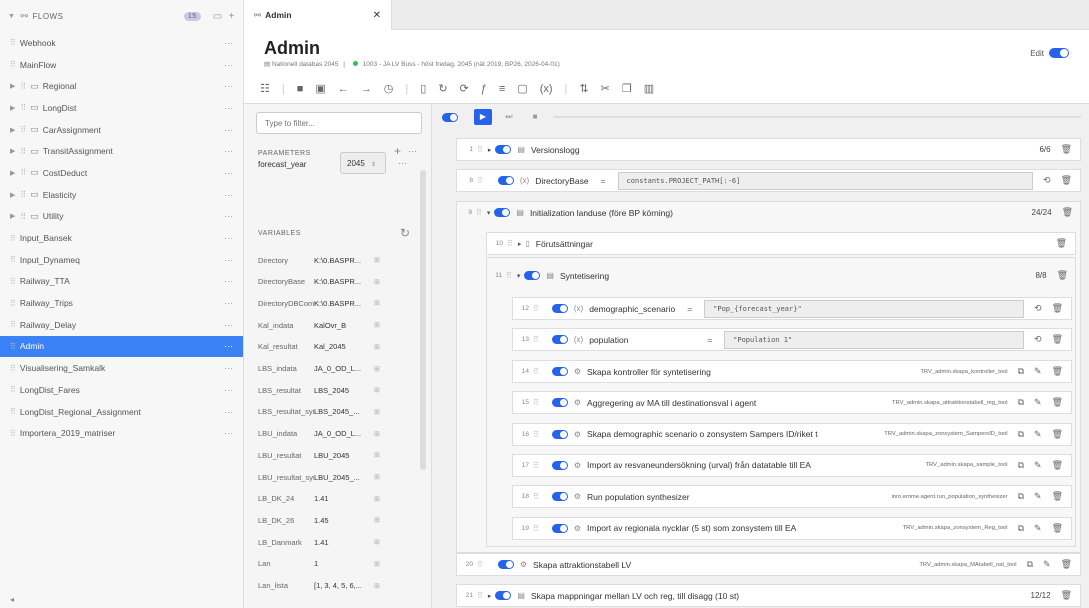  I want to click on step-row-11: 11 ⠿ ▾ ▤ Syntetisering 8/8 🗑, so click(781, 275).